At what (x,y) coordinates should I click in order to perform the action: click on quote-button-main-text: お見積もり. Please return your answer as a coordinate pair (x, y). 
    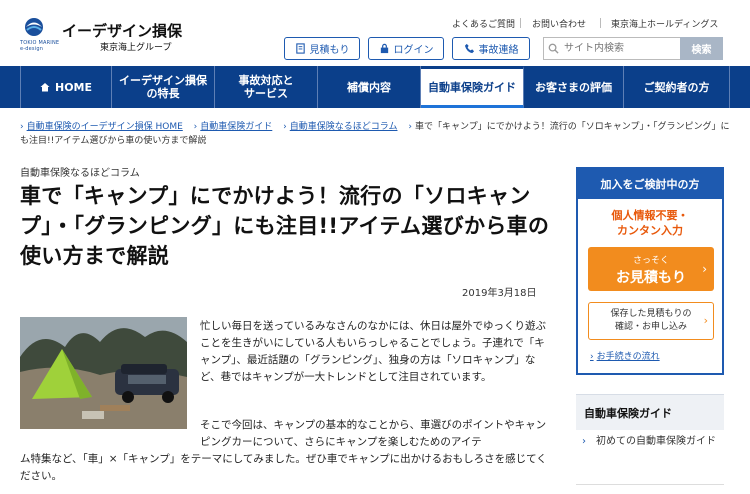
    Looking at the image, I should click on (651, 278).